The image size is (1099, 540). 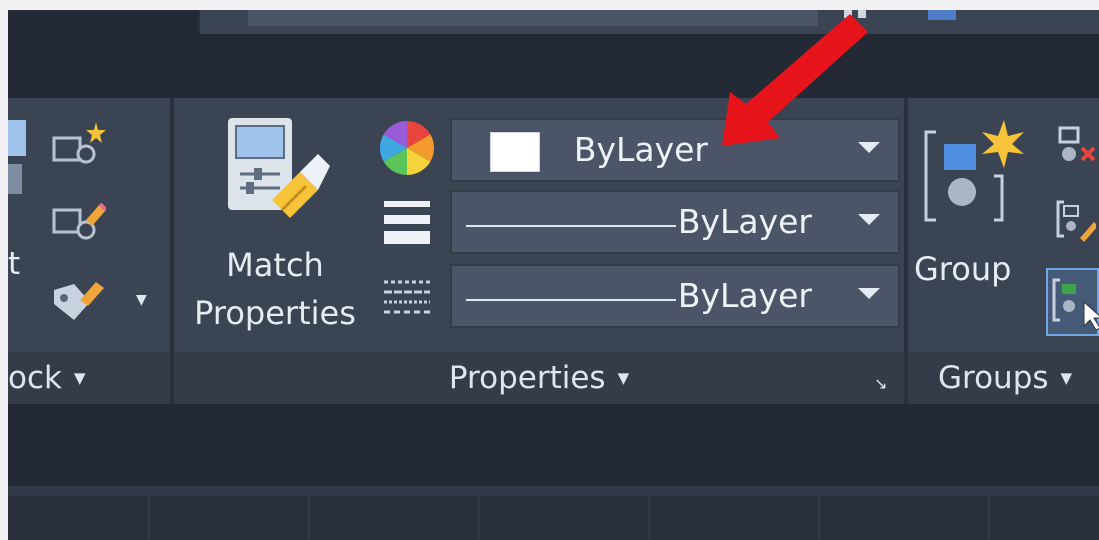 I want to click on match-properties-icon, so click(x=279, y=168).